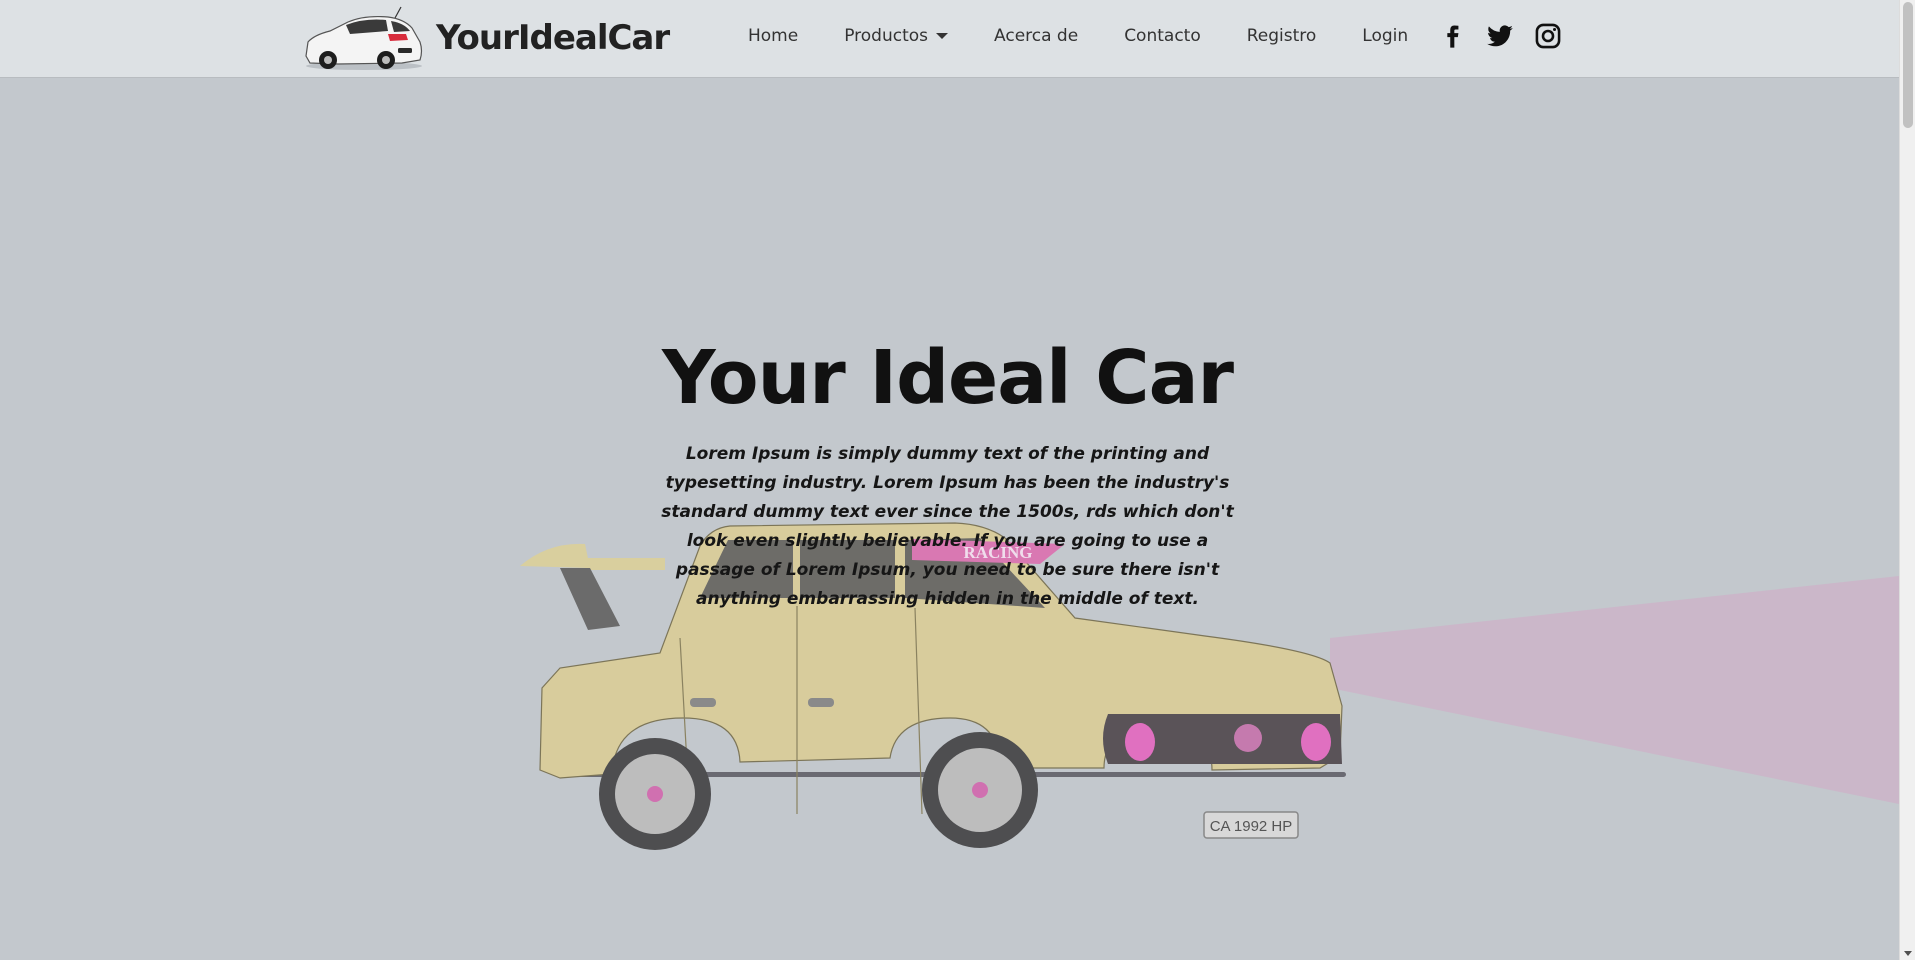 The height and width of the screenshot is (960, 1915). What do you see at coordinates (1908, 953) in the screenshot?
I see `scroll-down-arrow-icon` at bounding box center [1908, 953].